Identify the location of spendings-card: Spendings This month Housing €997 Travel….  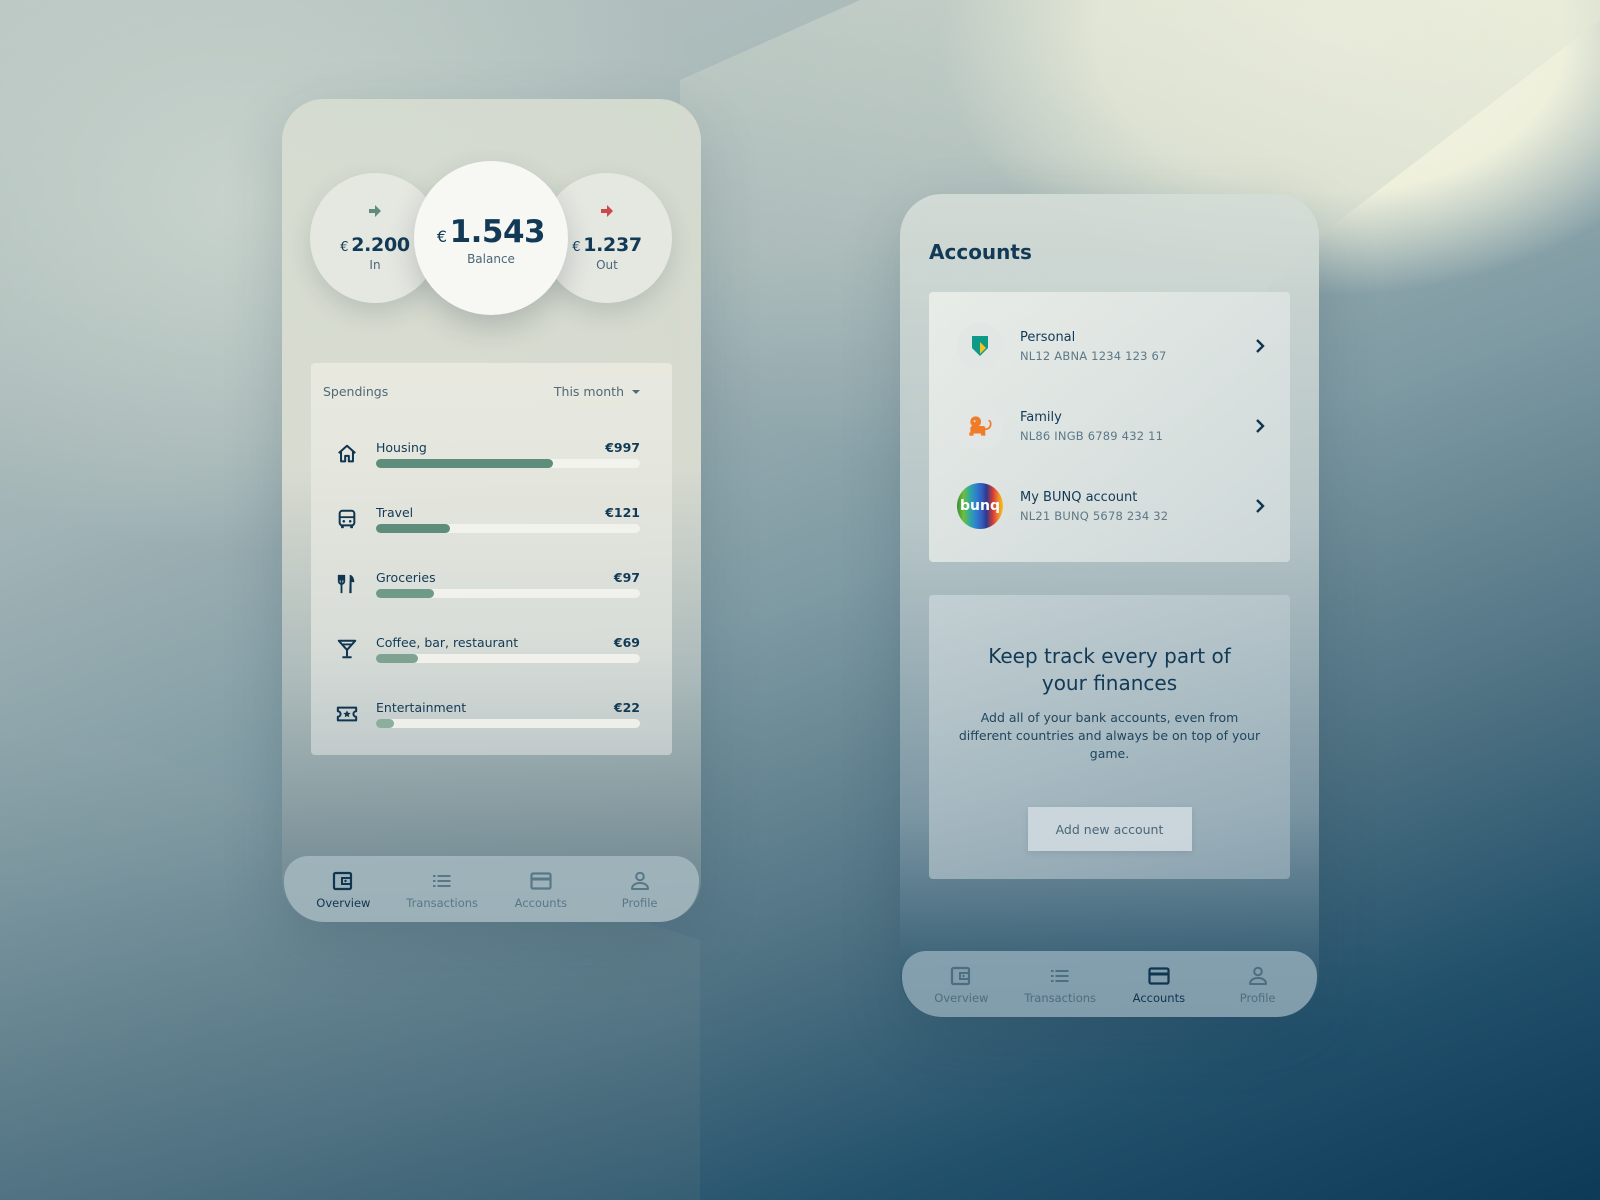
(491, 559).